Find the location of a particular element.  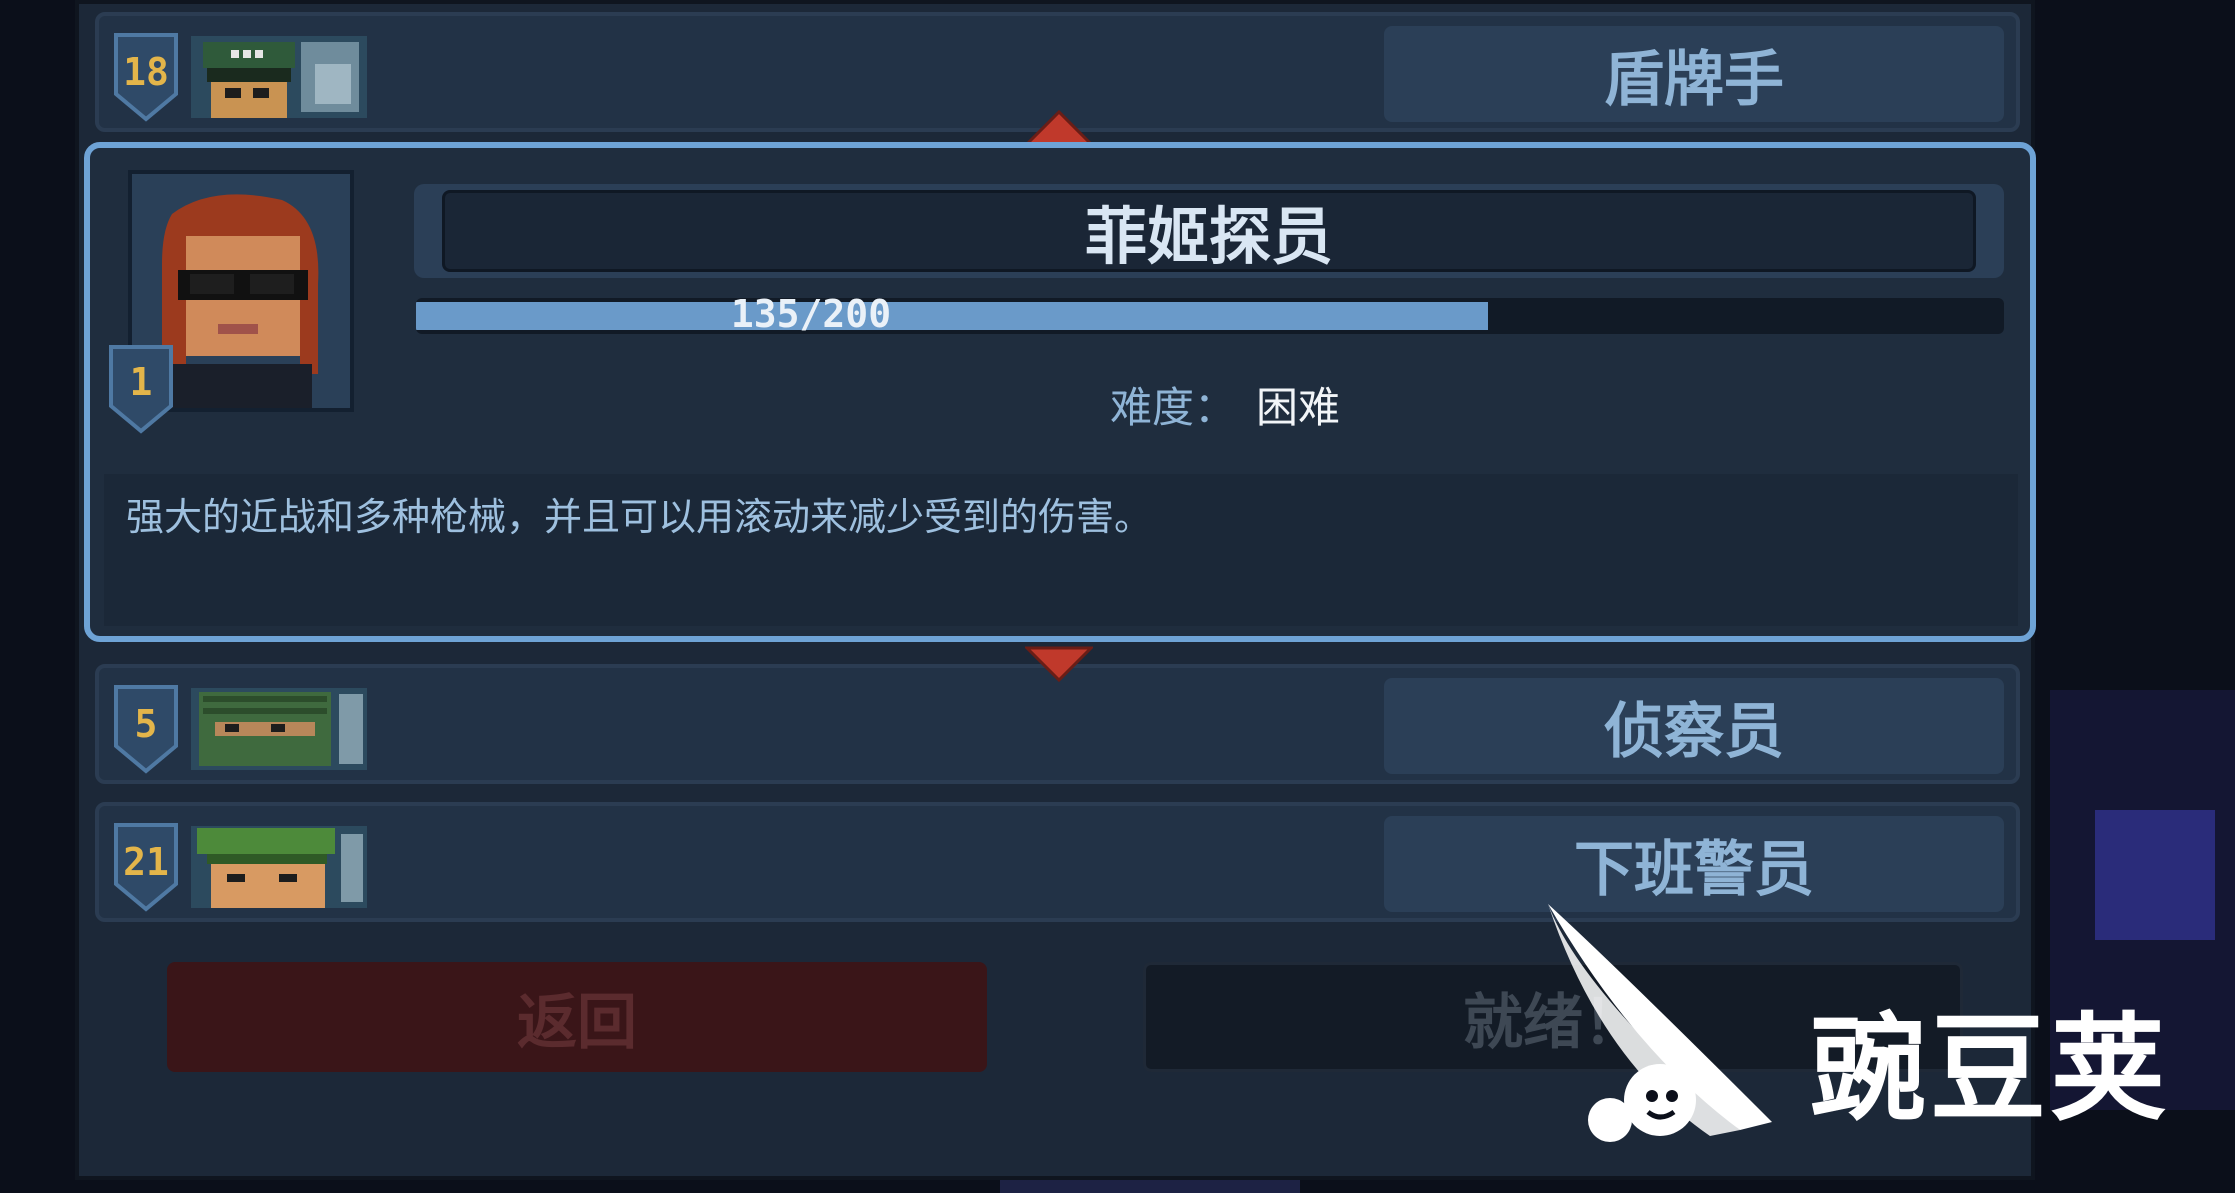

class-name-button: 盾牌手 is located at coordinates (1694, 74).